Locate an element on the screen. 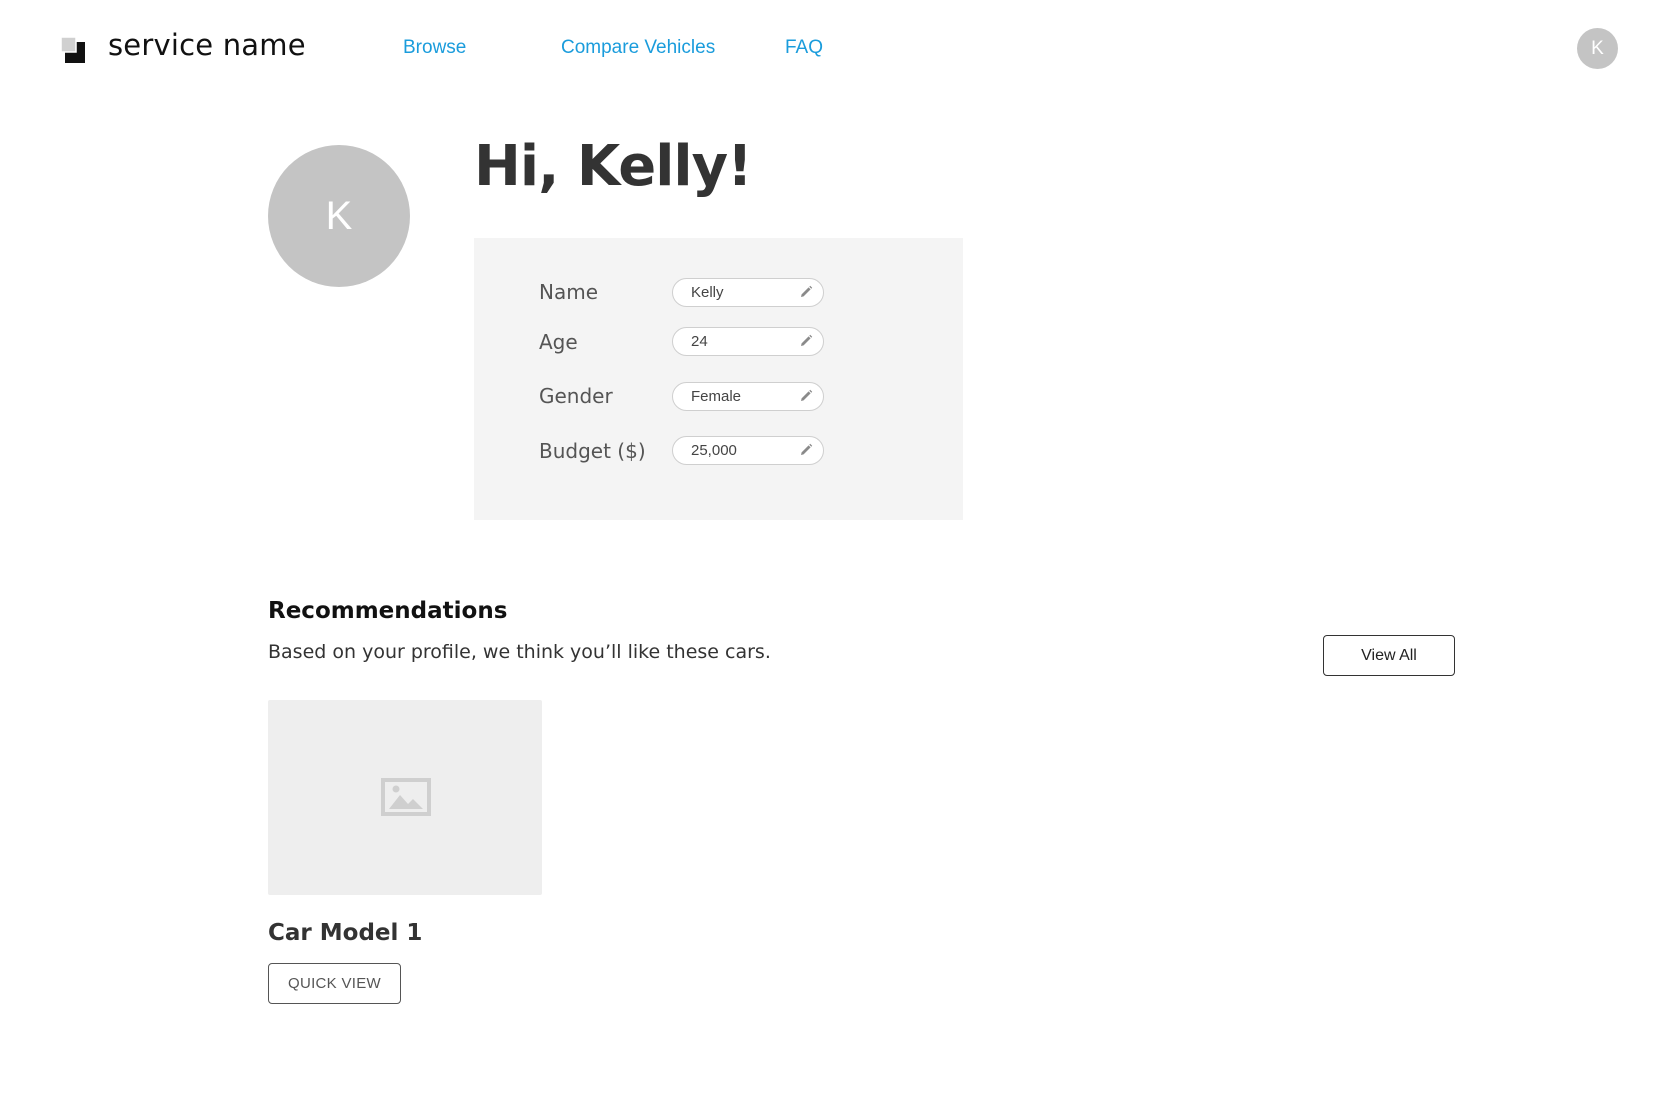  age-field: 24 is located at coordinates (748, 341).